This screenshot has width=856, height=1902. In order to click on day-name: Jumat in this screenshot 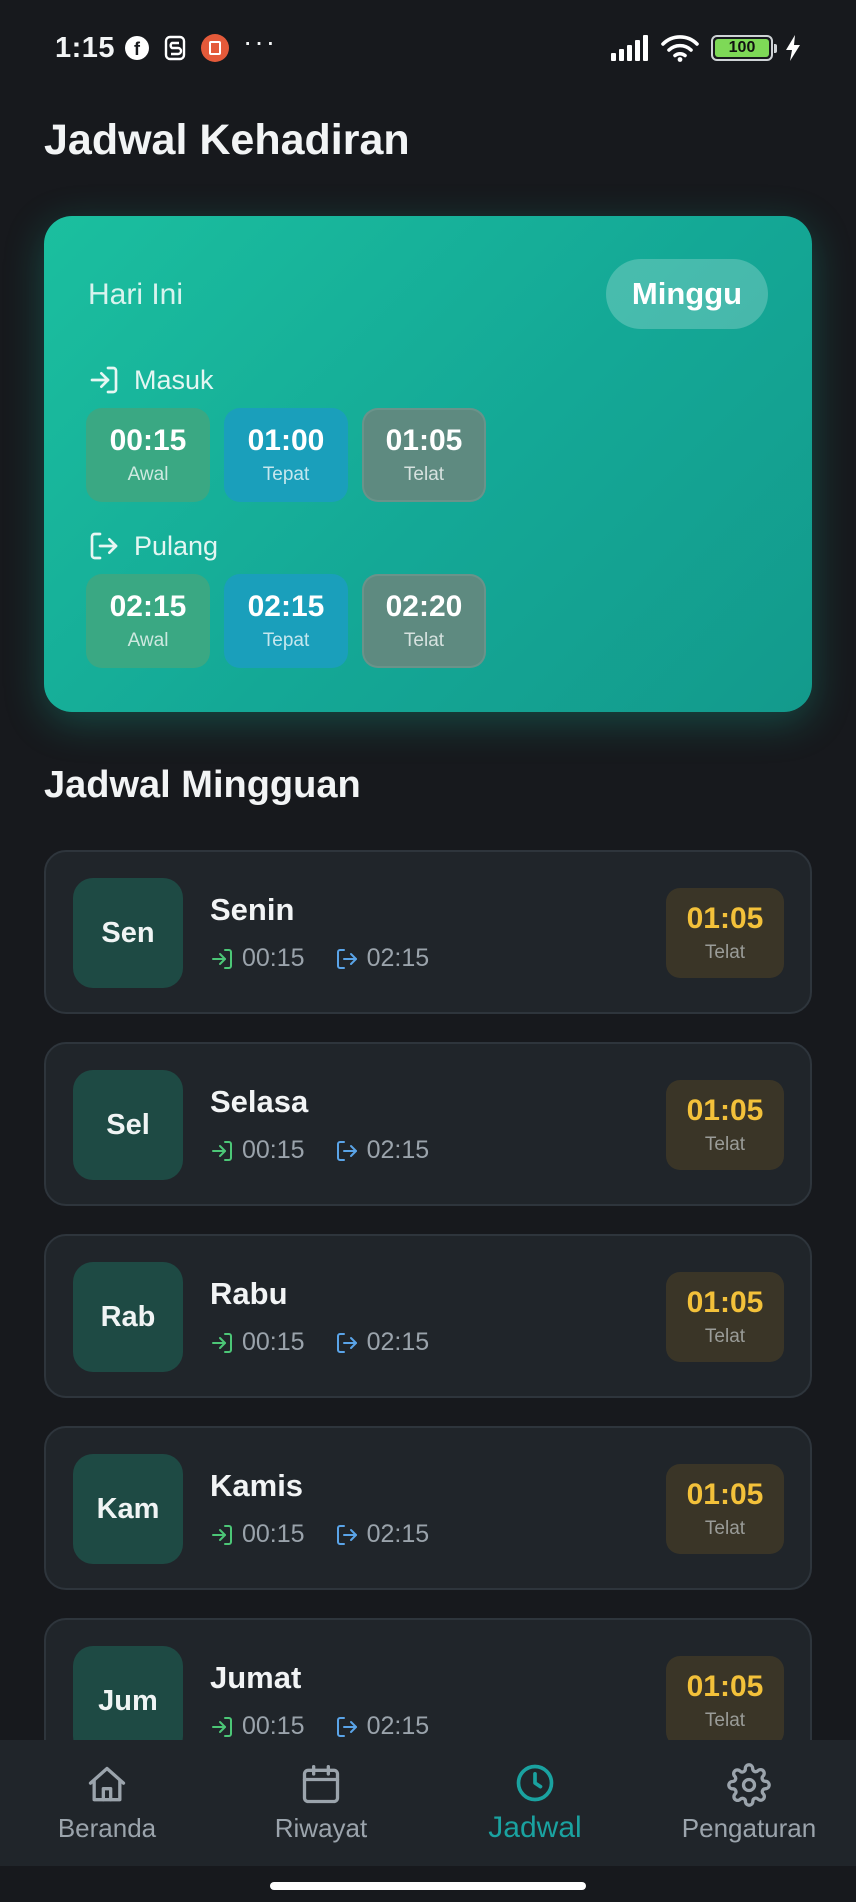, I will do `click(256, 1677)`.